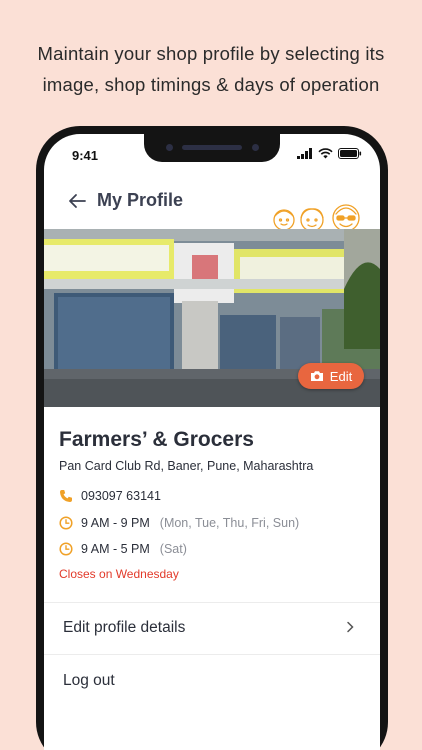 The image size is (422, 750). I want to click on battery-icon, so click(350, 153).